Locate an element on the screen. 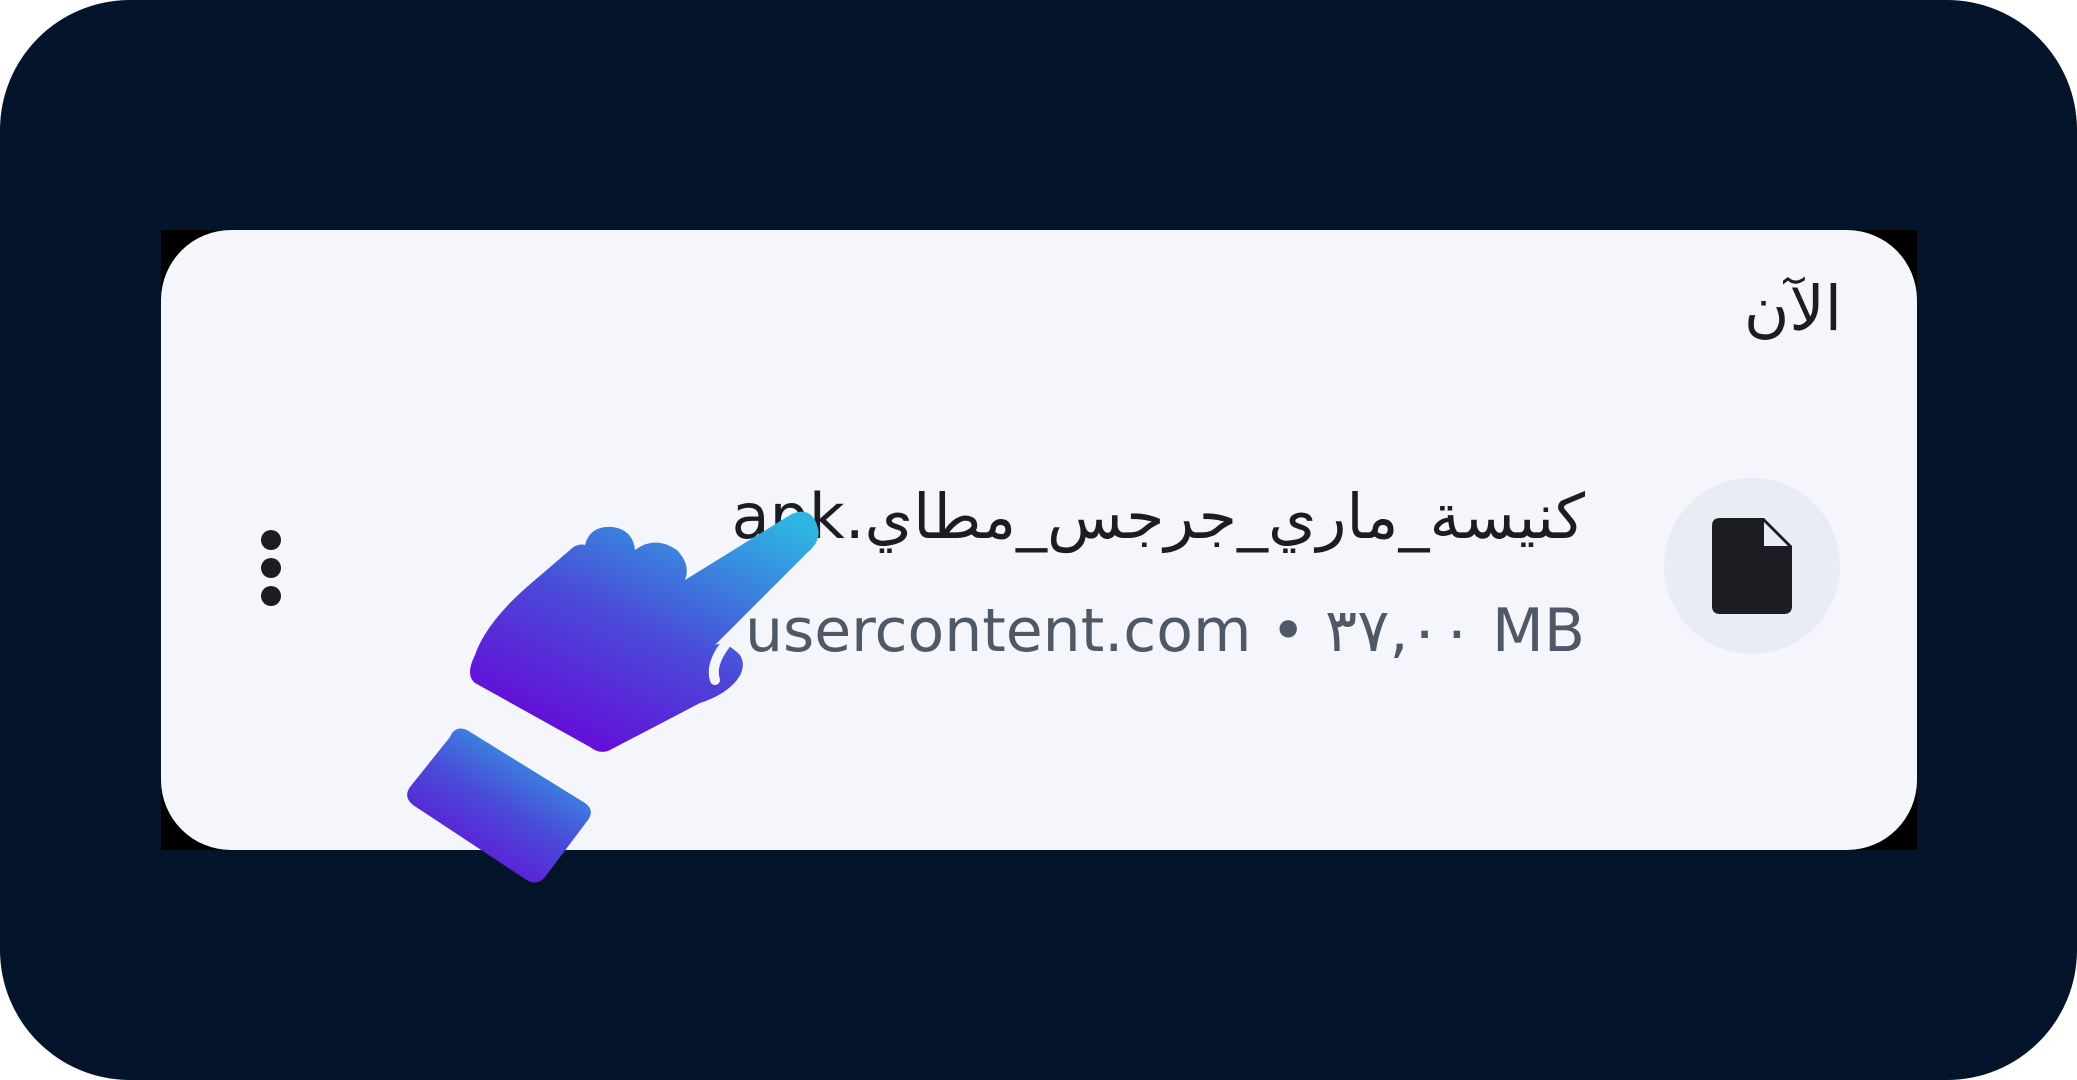 The width and height of the screenshot is (2077, 1080). pointing-hand-icon is located at coordinates (613, 697).